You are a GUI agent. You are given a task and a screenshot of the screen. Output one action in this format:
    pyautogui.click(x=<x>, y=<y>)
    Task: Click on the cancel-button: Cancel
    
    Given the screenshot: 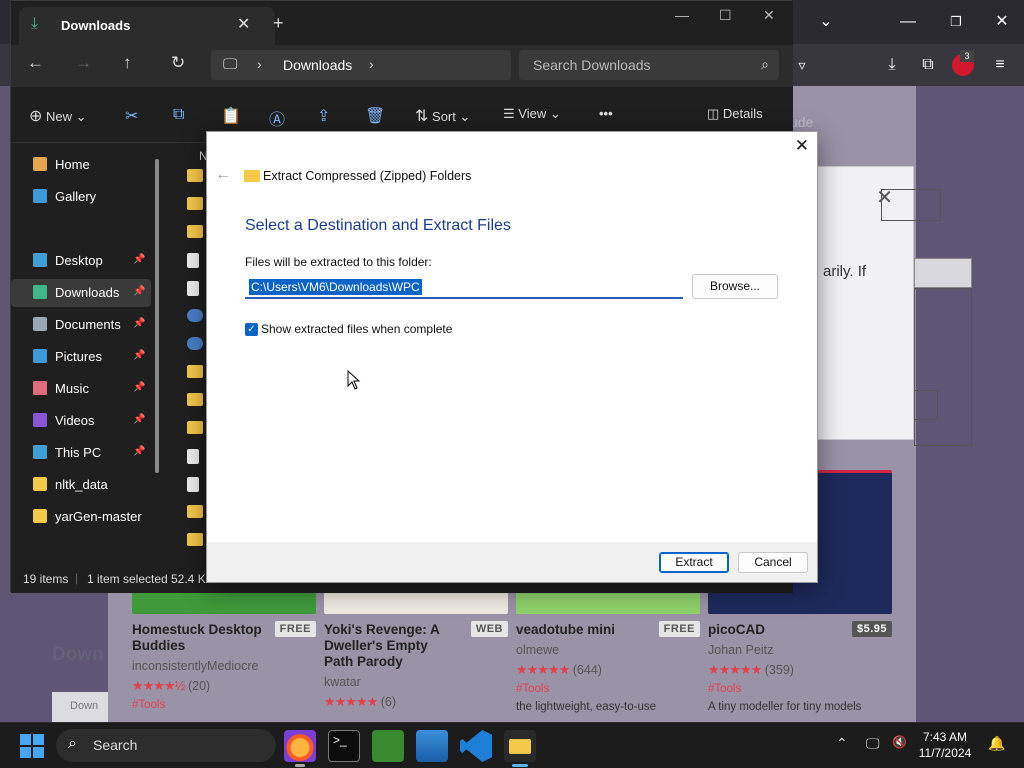 What is the action you would take?
    pyautogui.click(x=773, y=562)
    